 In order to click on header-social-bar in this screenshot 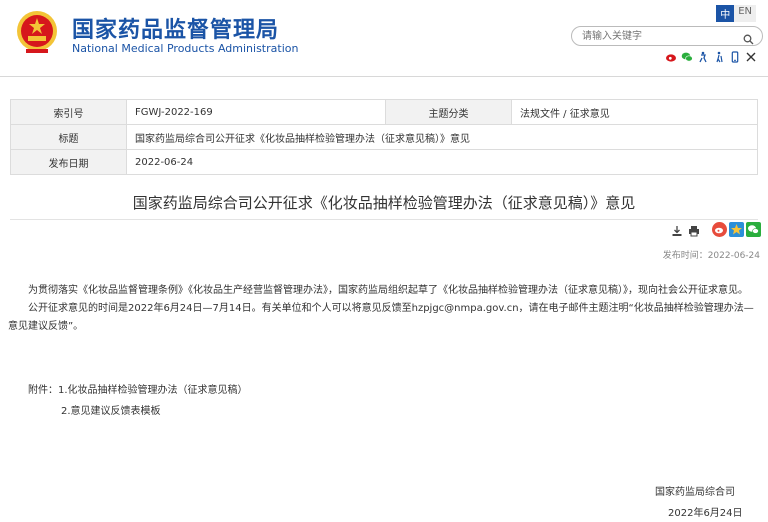, I will do `click(711, 57)`.